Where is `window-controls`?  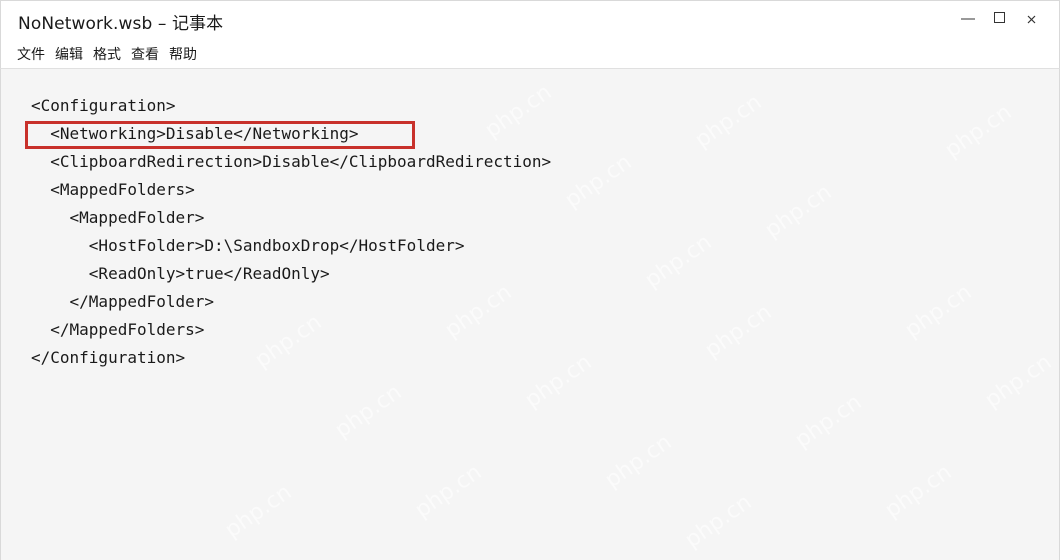 window-controls is located at coordinates (1000, 18).